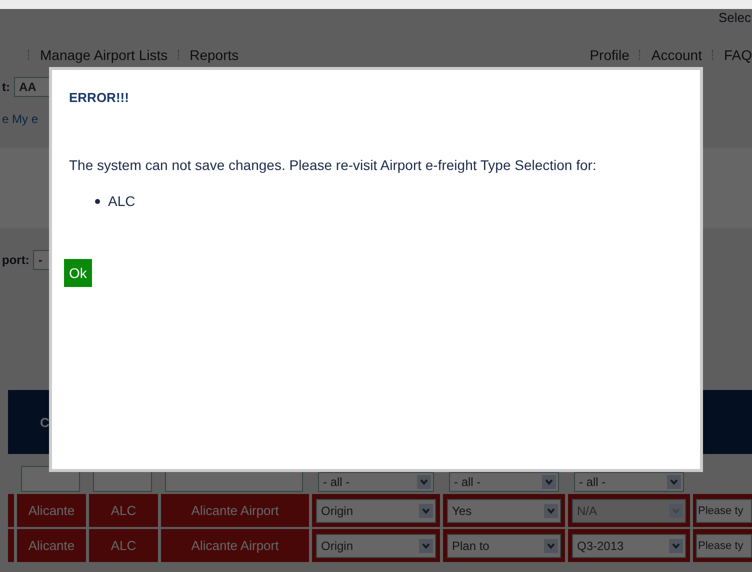 This screenshot has width=752, height=572. Describe the element at coordinates (676, 55) in the screenshot. I see `nav-link: Account` at that location.